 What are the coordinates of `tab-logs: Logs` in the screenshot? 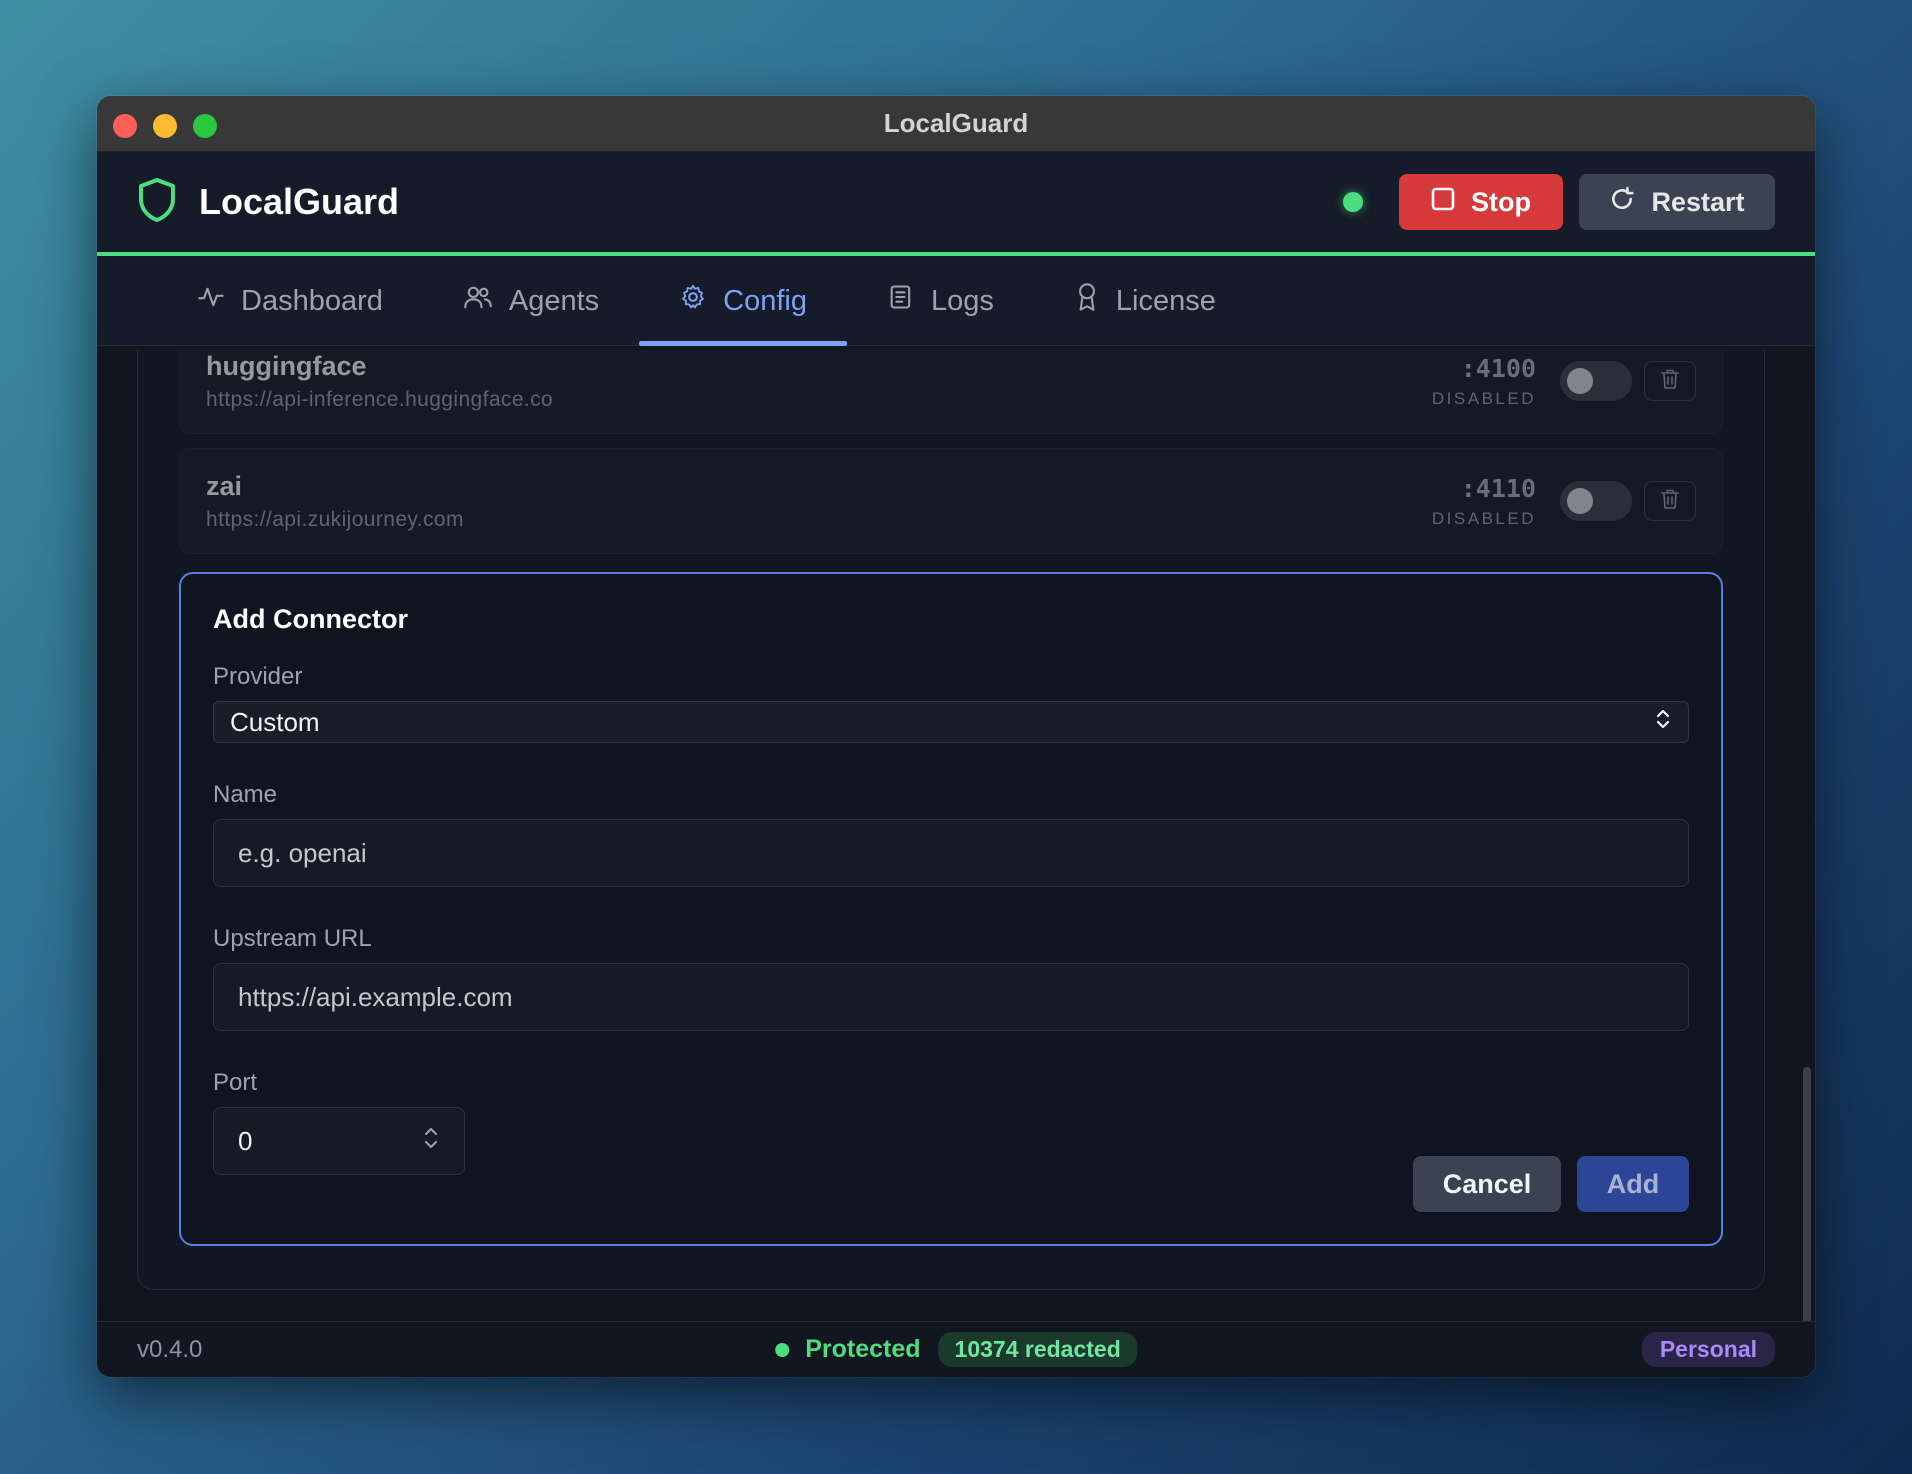 It's located at (940, 301).